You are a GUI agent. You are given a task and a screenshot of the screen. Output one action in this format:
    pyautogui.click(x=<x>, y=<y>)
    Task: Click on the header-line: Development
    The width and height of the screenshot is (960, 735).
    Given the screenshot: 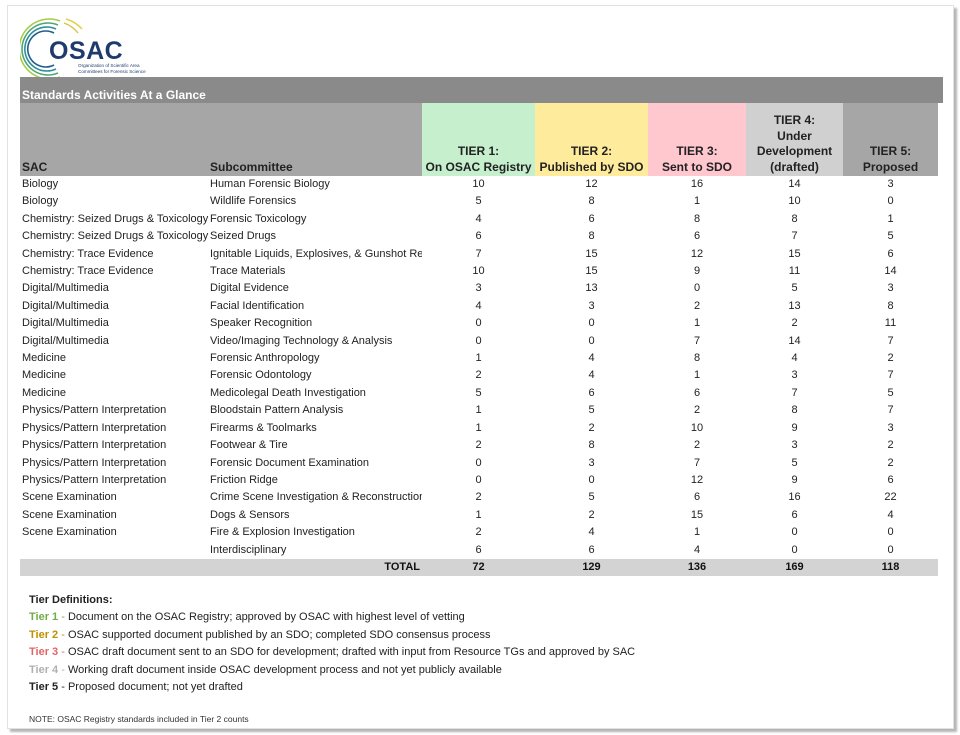 What is the action you would take?
    pyautogui.click(x=794, y=151)
    